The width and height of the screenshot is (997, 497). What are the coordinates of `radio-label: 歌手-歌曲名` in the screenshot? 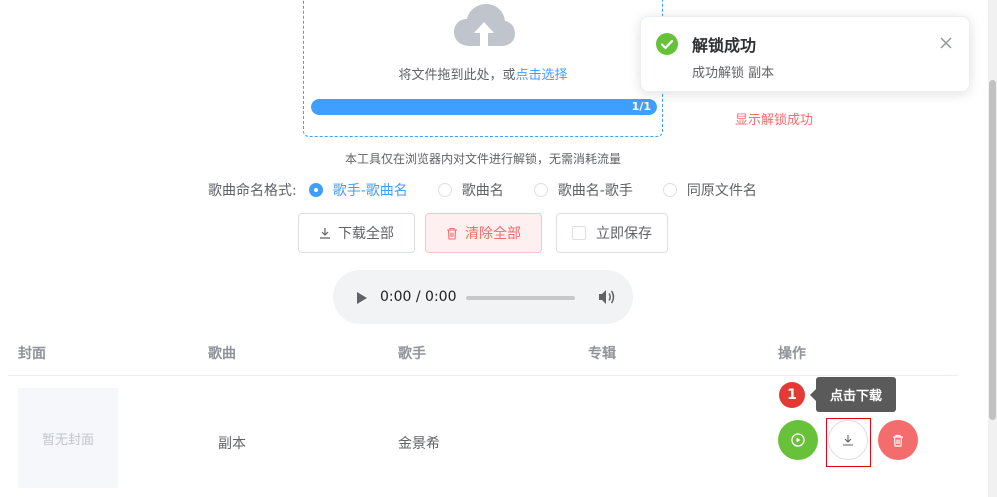 It's located at (370, 191).